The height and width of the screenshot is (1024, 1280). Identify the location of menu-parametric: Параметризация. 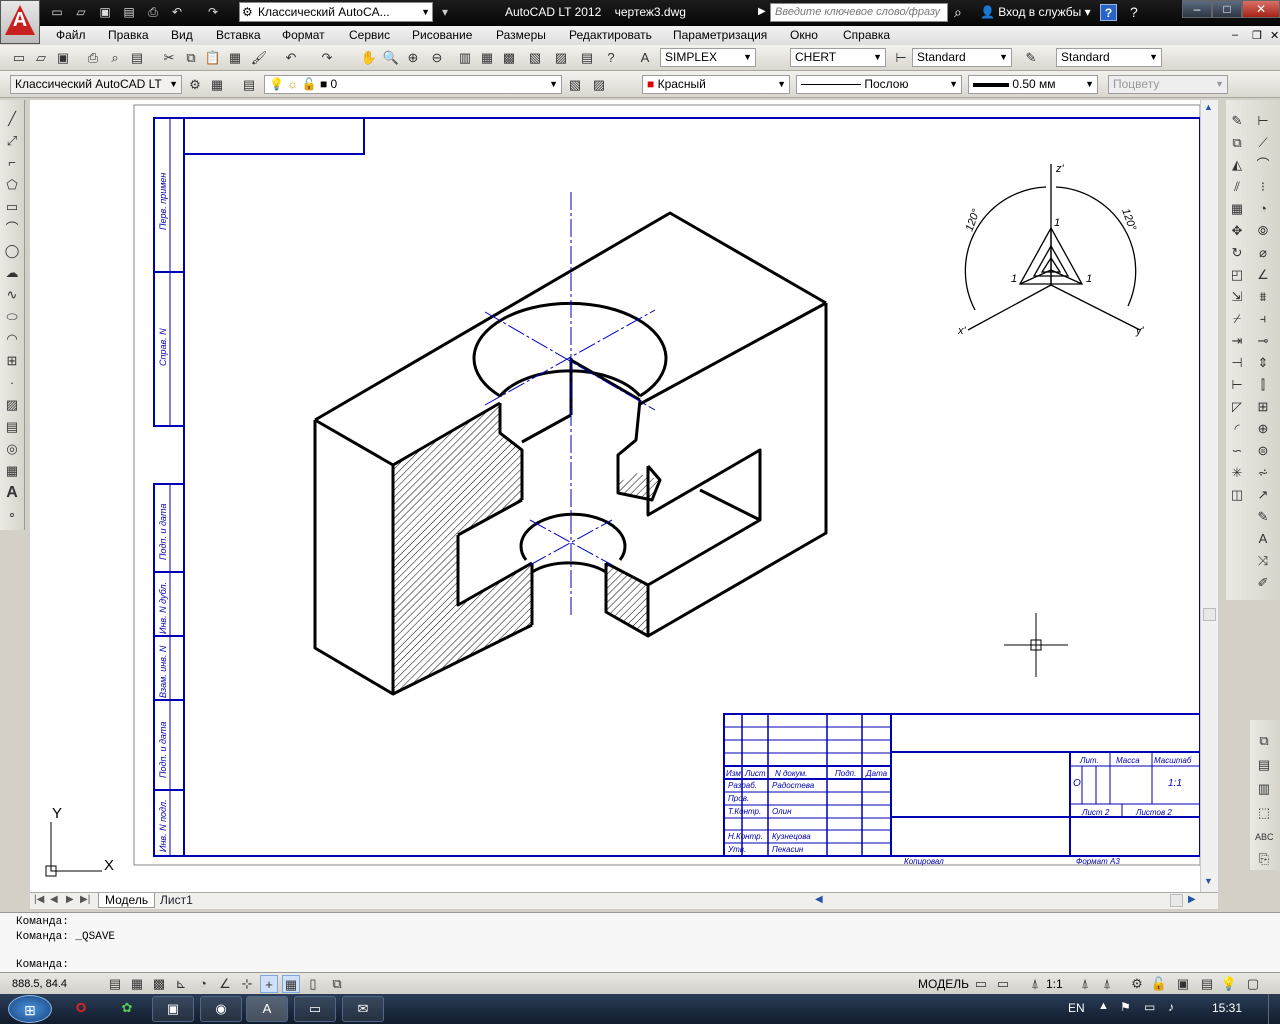
(720, 35).